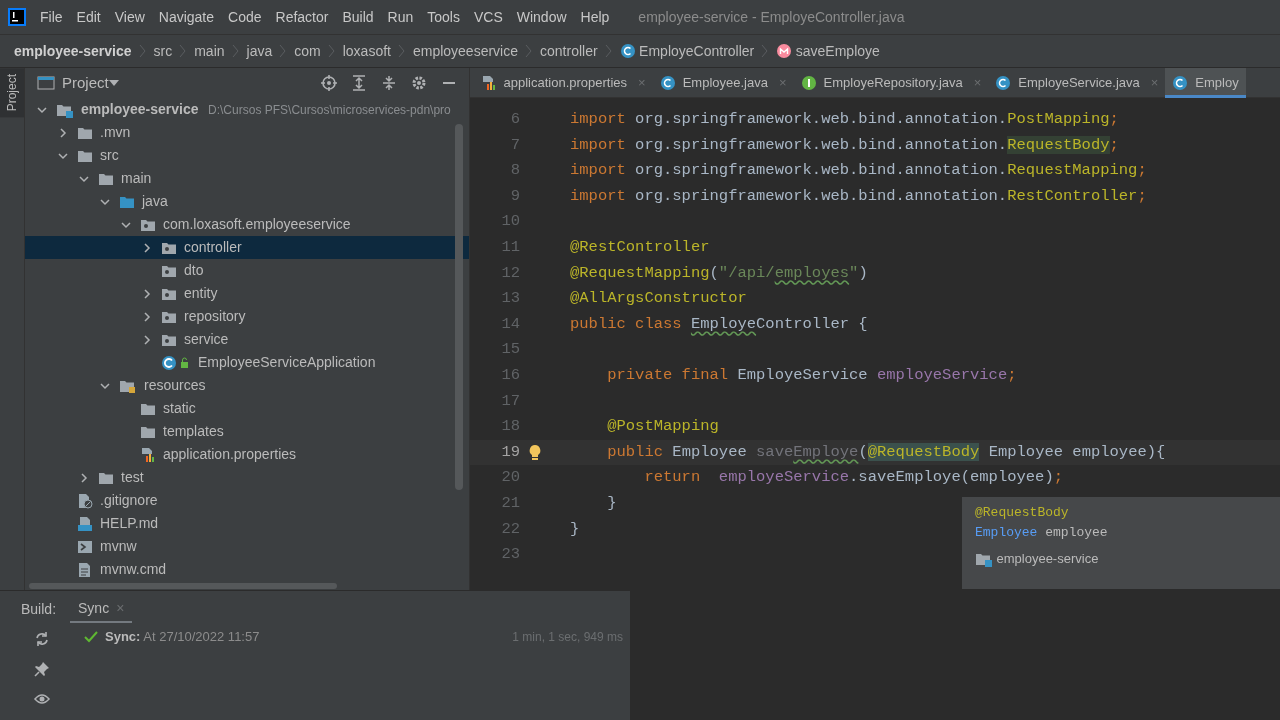  I want to click on tree-item: com.loxasoft.employeeservice, so click(247, 224).